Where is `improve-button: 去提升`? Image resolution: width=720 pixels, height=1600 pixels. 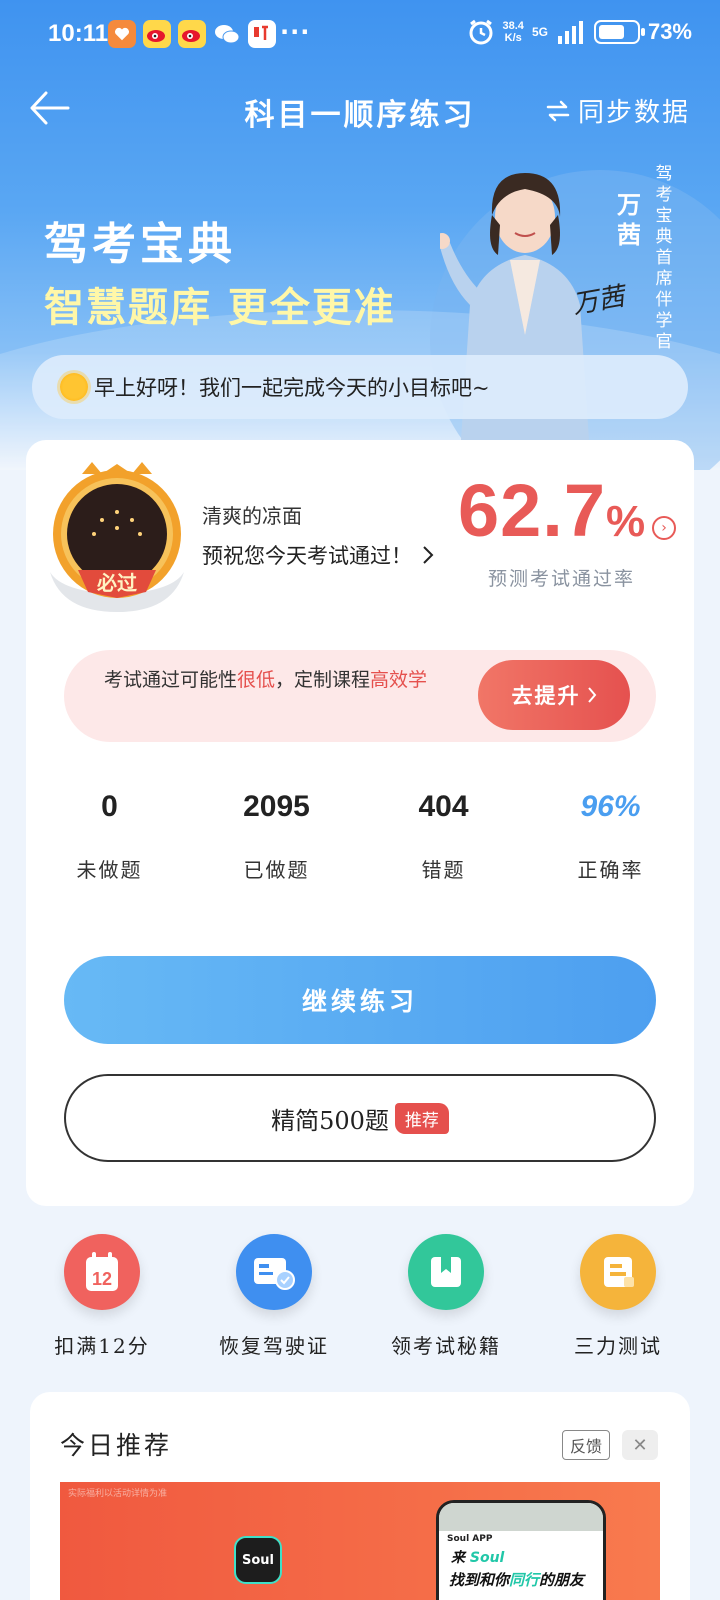
improve-button: 去提升 is located at coordinates (554, 695).